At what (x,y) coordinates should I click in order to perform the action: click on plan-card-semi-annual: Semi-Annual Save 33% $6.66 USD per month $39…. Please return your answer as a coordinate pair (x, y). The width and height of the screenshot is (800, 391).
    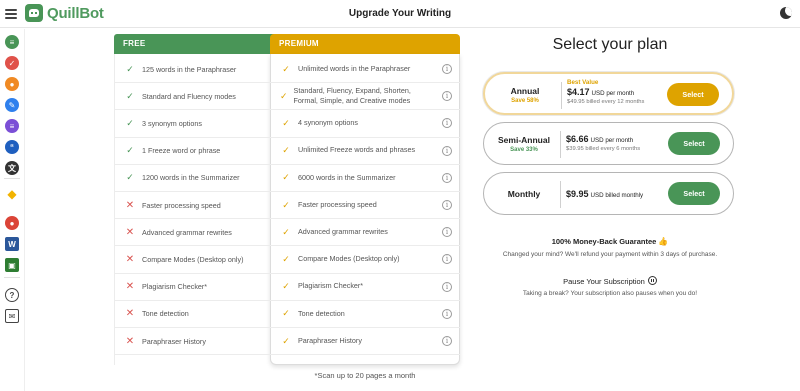
    Looking at the image, I should click on (608, 143).